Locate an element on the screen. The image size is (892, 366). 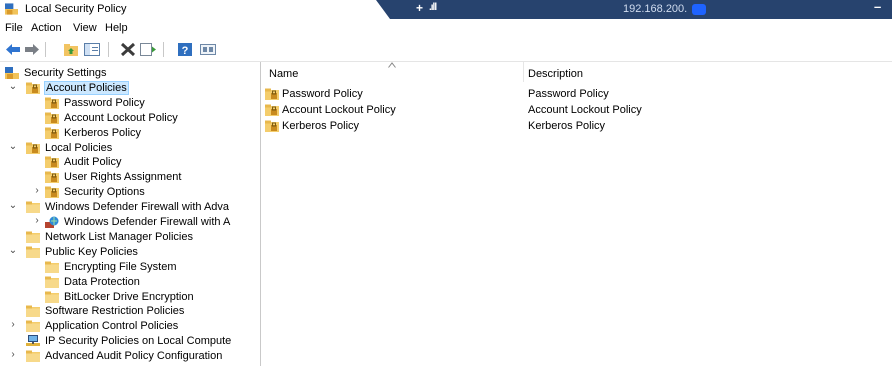
tree-item-label: User Rights Assignment is located at coordinates (123, 177).